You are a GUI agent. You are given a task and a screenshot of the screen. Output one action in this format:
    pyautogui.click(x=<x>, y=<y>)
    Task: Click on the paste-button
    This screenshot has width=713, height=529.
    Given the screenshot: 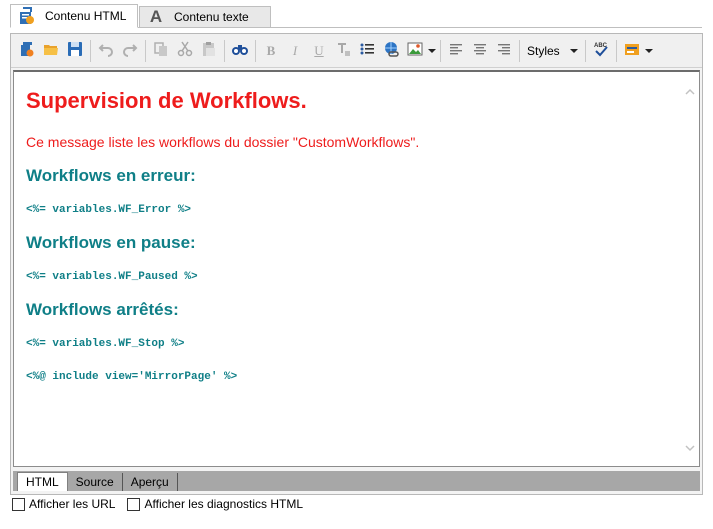 What is the action you would take?
    pyautogui.click(x=209, y=51)
    